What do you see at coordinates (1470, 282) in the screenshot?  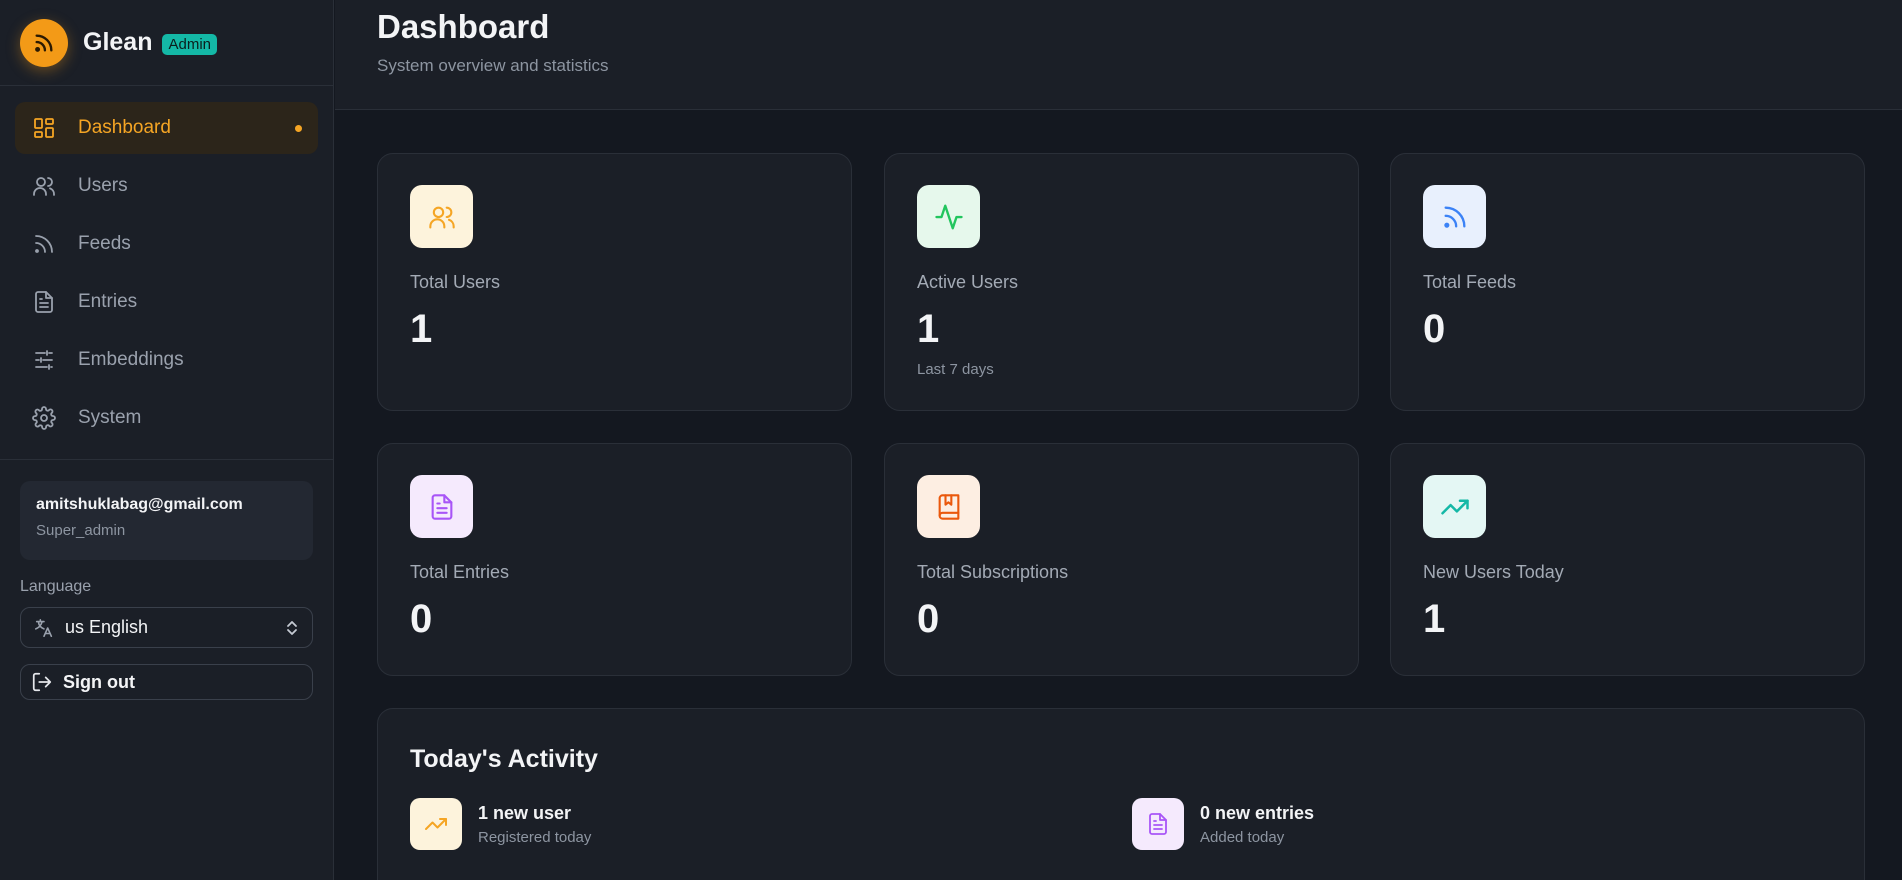 I see `stat-label: Total Feeds` at bounding box center [1470, 282].